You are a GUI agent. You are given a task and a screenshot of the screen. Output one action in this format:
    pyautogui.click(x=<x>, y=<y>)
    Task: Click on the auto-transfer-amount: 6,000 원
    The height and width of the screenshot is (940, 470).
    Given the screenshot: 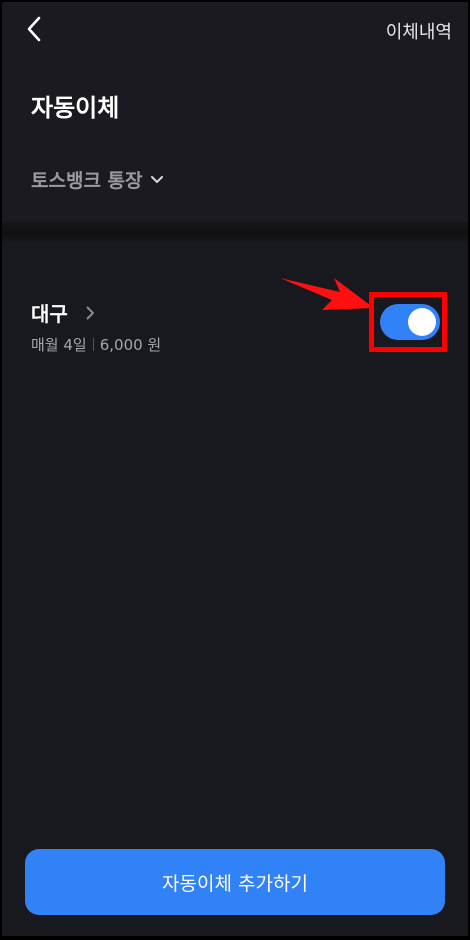 What is the action you would take?
    pyautogui.click(x=130, y=345)
    